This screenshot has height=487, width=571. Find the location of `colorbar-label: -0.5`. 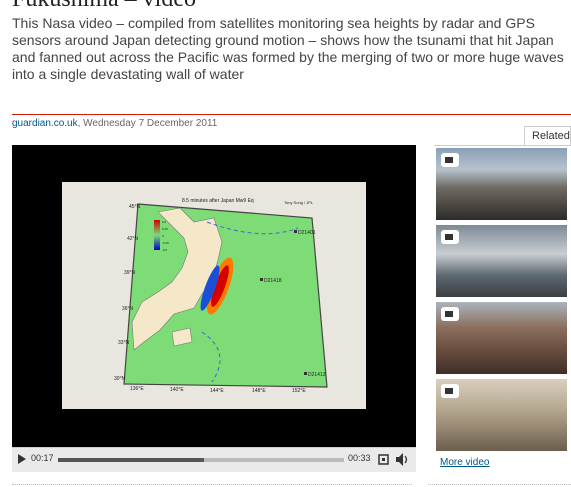

colorbar-label: -0.5 is located at coordinates (165, 250).